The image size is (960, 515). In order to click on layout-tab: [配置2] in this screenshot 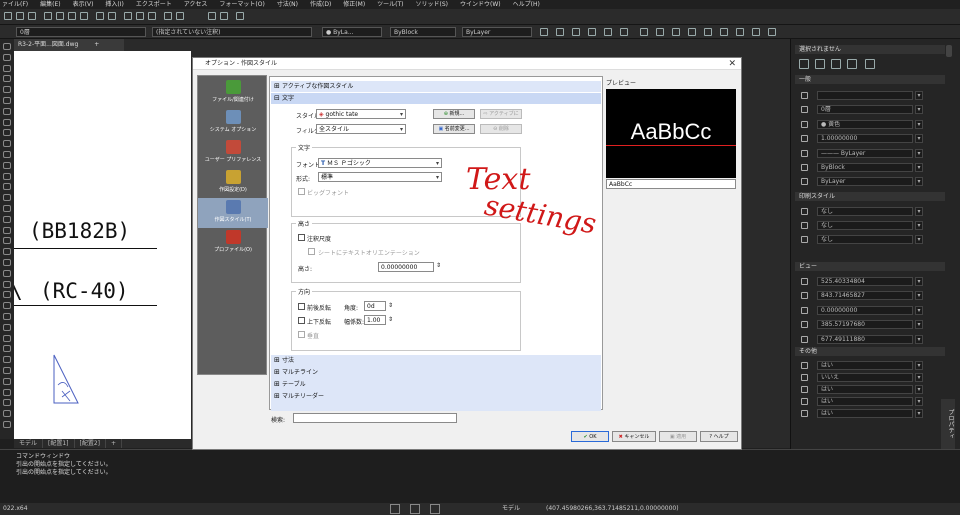, I will do `click(91, 443)`.